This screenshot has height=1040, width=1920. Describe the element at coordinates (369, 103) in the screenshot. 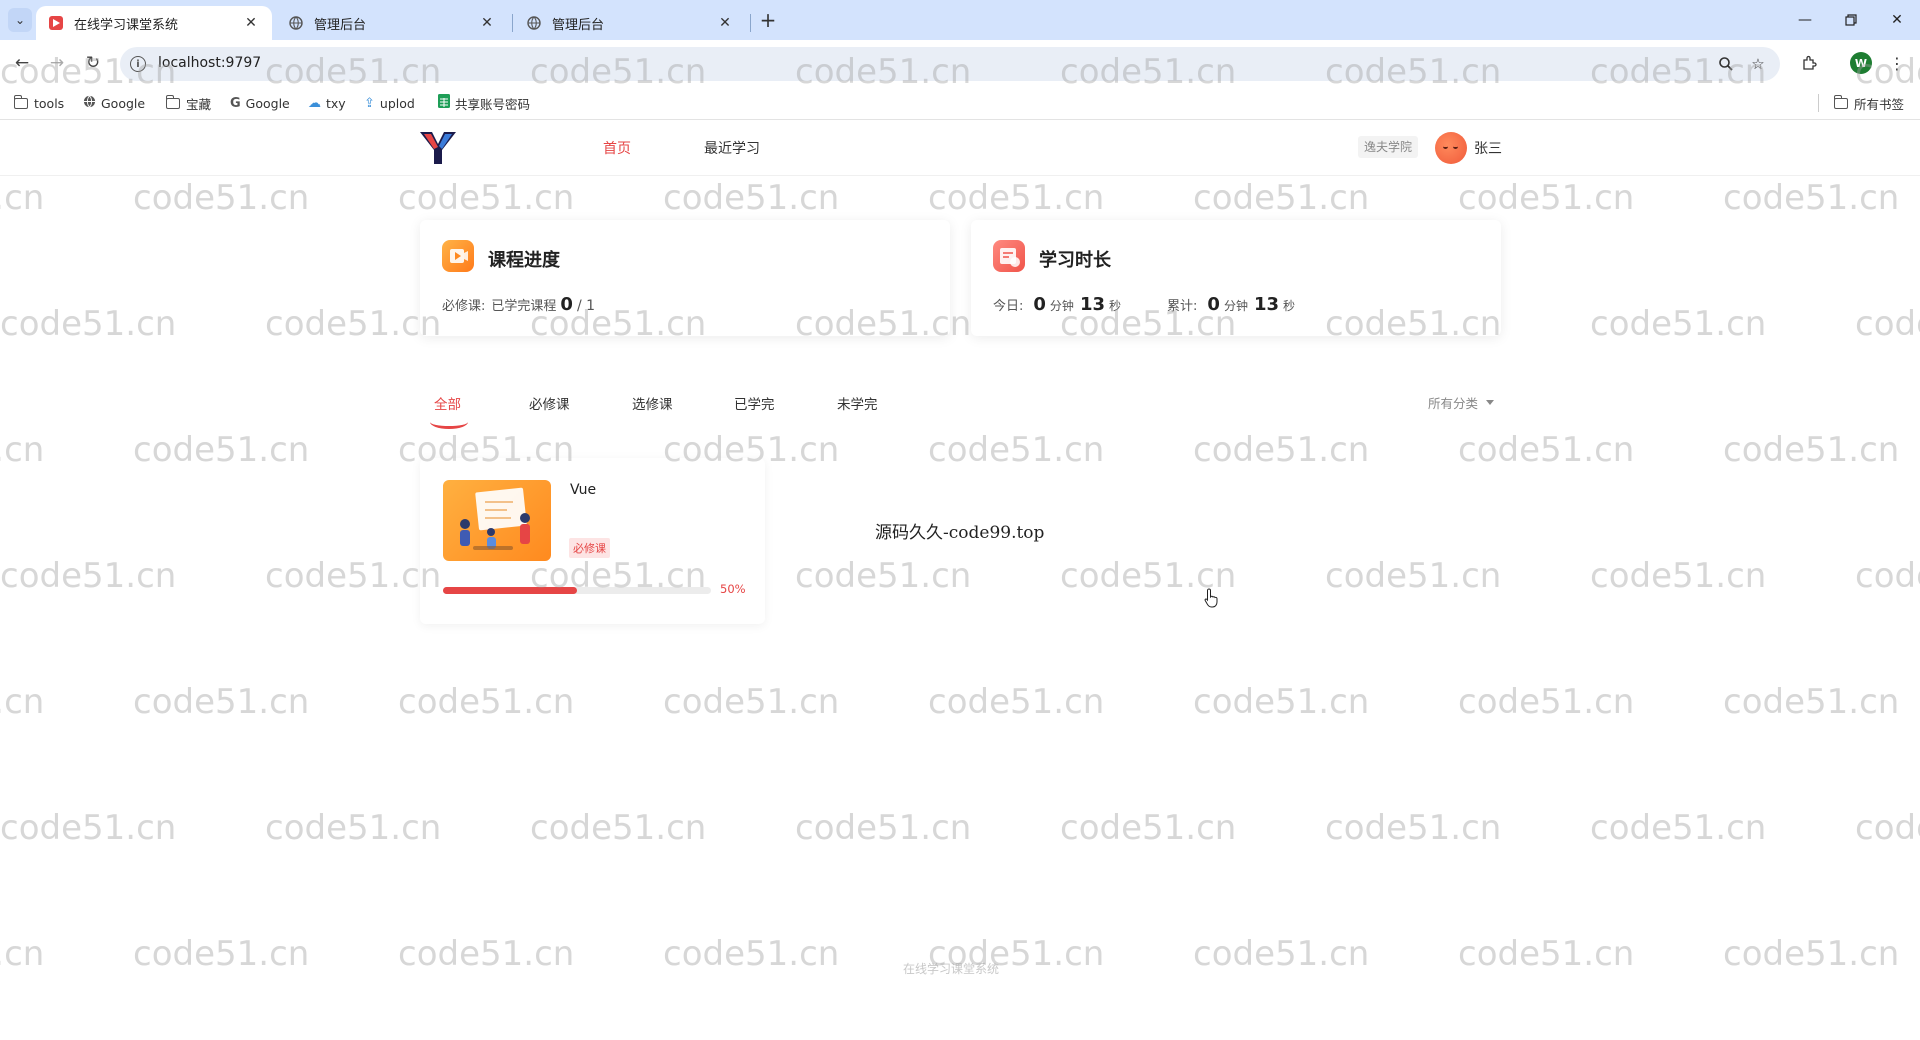

I see `upload-icon: ⇪` at that location.